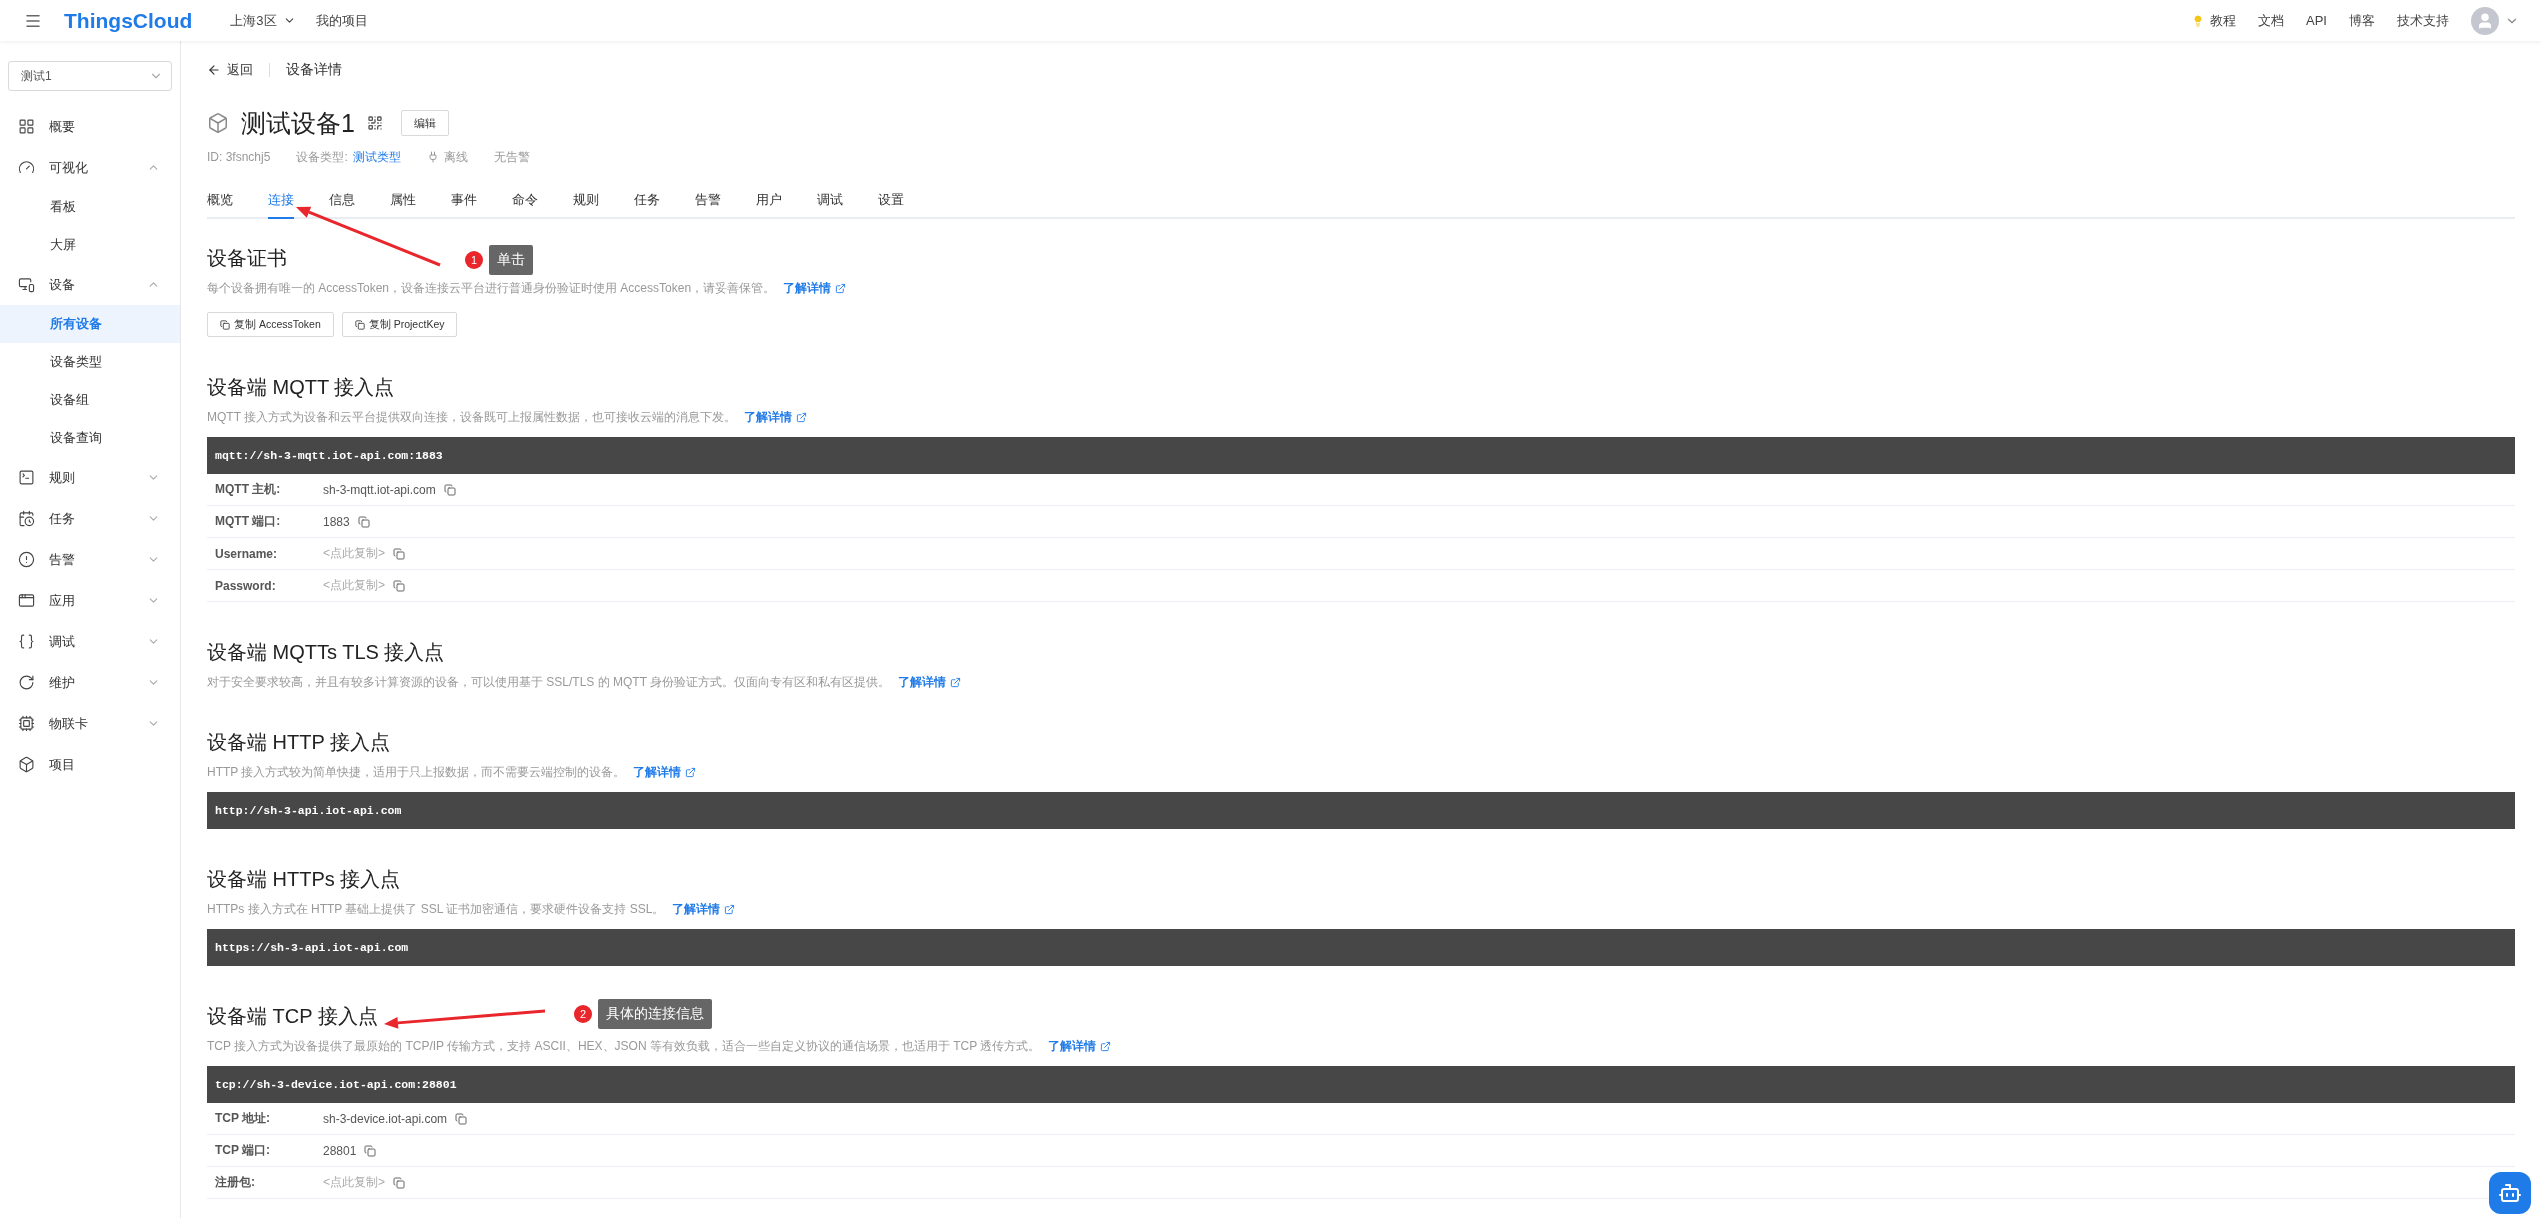 The image size is (2541, 1218). What do you see at coordinates (214, 70) in the screenshot?
I see `back-arrow-icon` at bounding box center [214, 70].